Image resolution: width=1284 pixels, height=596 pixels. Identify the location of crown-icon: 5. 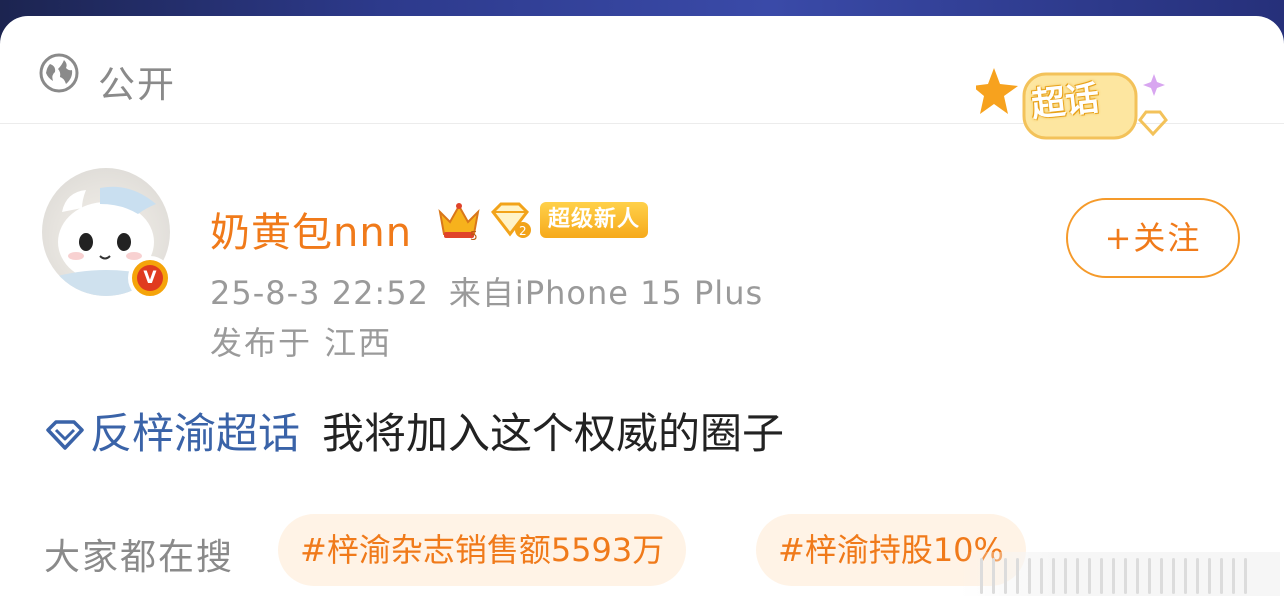
(459, 222).